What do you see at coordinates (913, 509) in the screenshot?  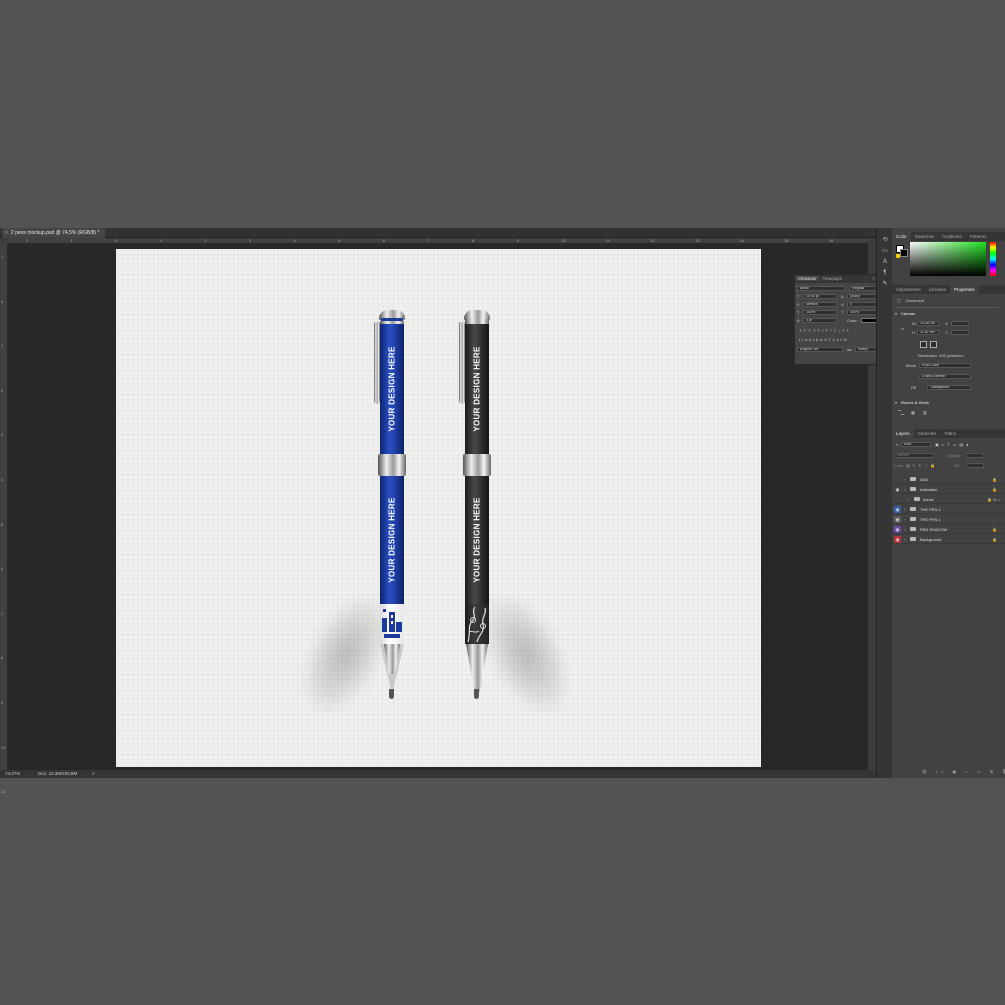 I see `folder-icon` at bounding box center [913, 509].